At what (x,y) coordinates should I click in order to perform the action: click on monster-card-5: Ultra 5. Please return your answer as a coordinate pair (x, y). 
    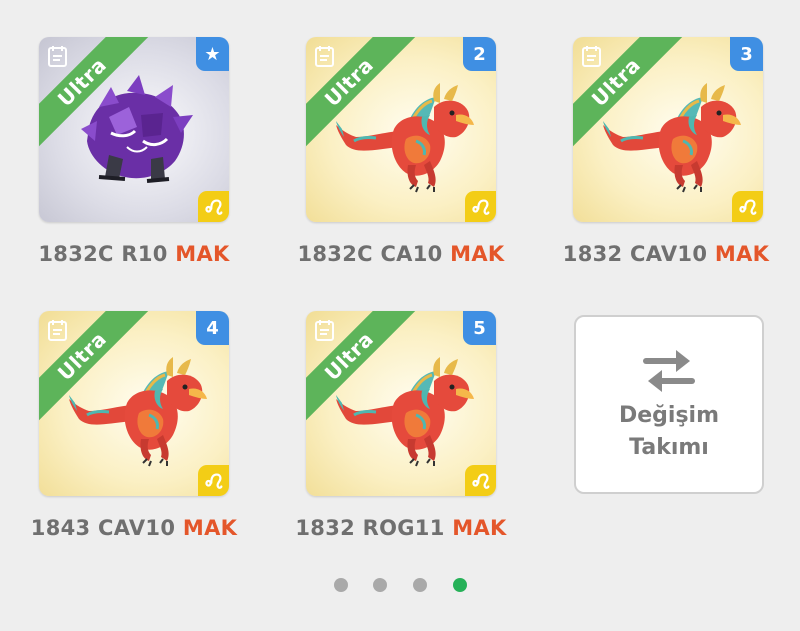
    Looking at the image, I should click on (401, 403).